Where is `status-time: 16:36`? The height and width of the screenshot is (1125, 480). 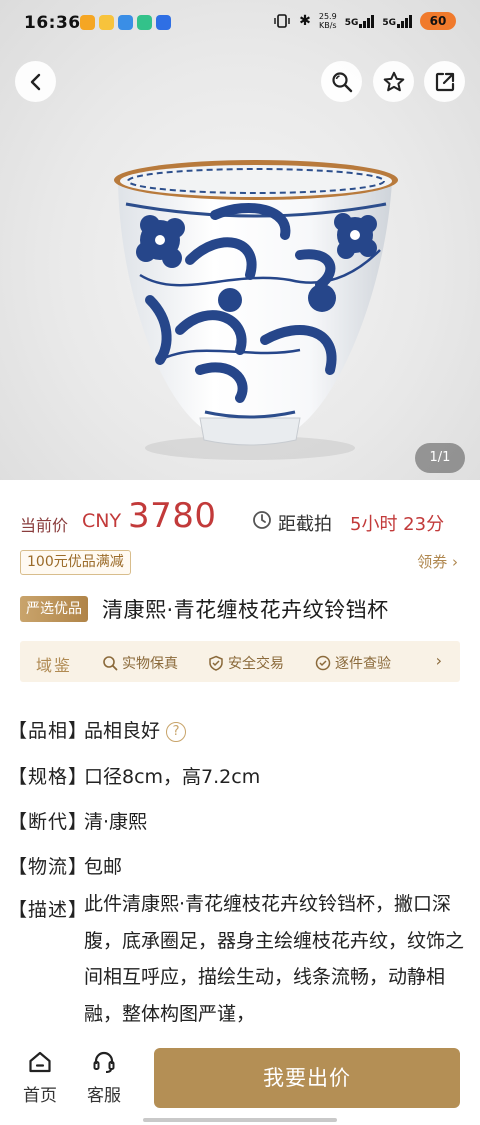 status-time: 16:36 is located at coordinates (52, 23).